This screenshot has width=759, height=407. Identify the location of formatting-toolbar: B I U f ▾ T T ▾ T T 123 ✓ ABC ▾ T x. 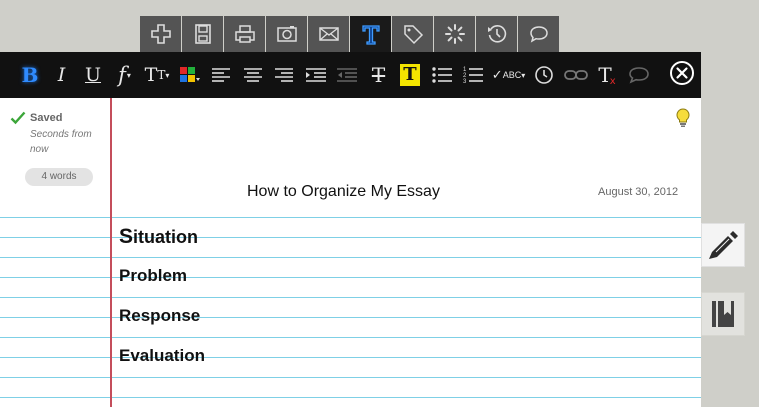
(350, 75).